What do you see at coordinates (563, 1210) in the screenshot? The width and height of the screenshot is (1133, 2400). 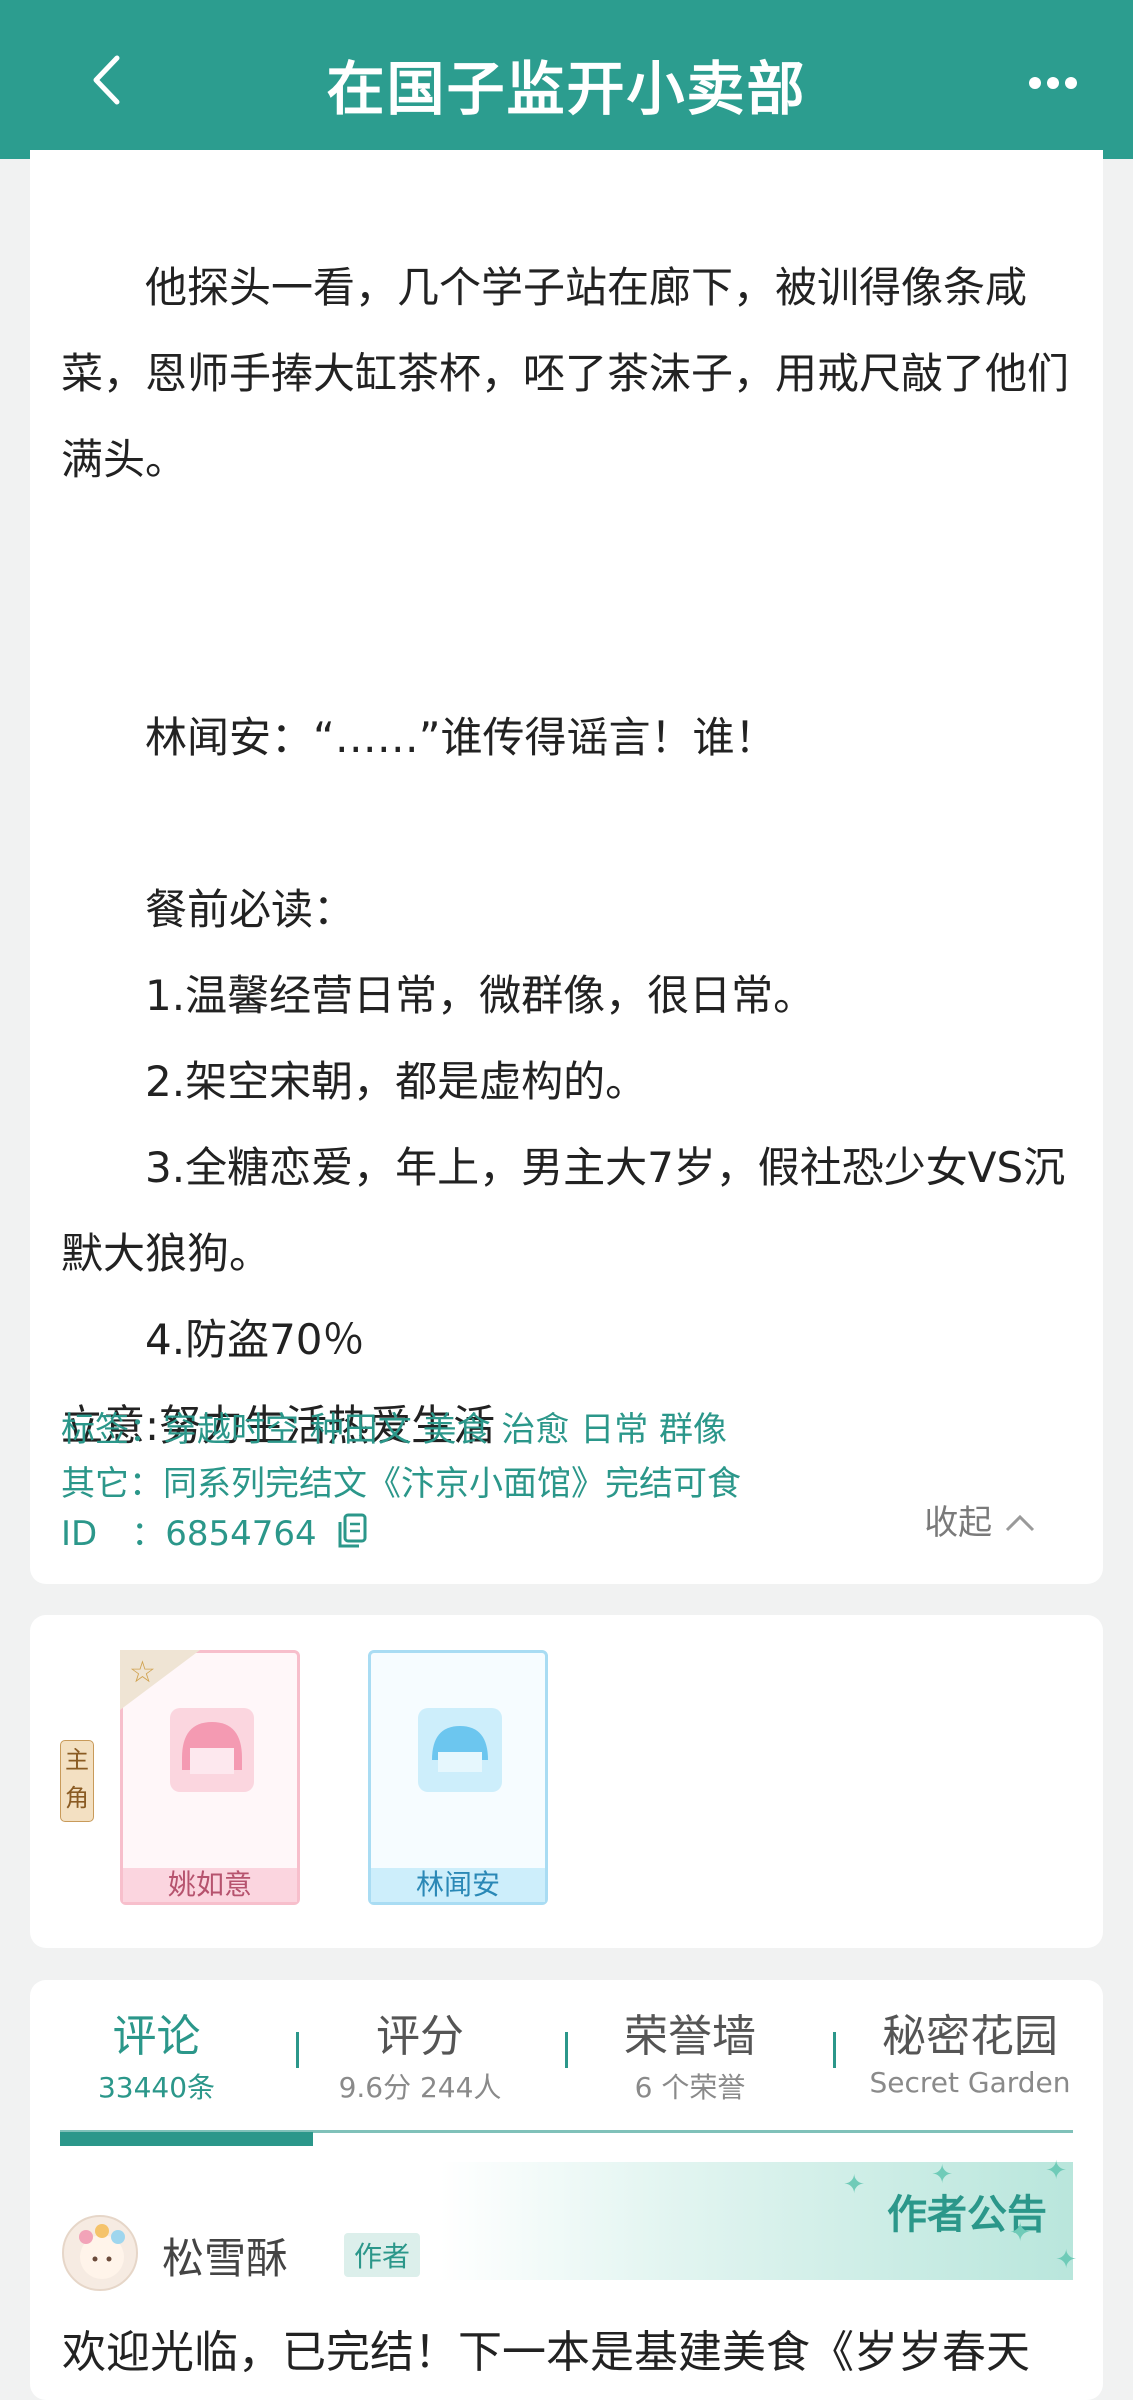 I see `intro-paragraph: 3.全糖恋爱，年上，男主大7岁，假社恐少女VS沉默大狼狗。` at bounding box center [563, 1210].